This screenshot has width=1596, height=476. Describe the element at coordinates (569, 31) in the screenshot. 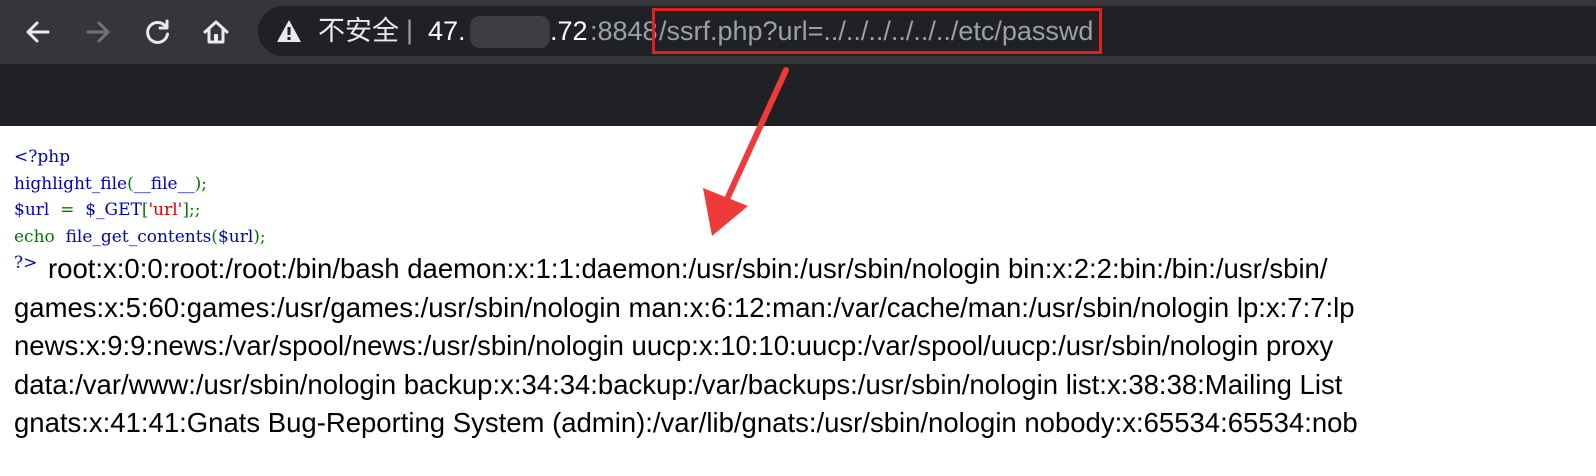

I see `url-host-end: .72` at that location.